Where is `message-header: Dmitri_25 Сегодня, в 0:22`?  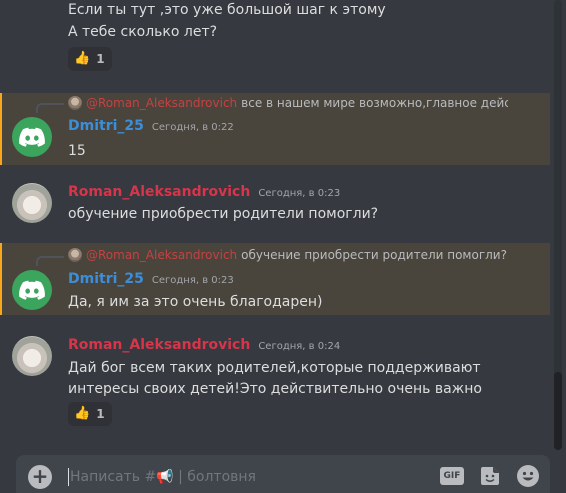 message-header: Dmitri_25 Сегодня, в 0:22 is located at coordinates (151, 128).